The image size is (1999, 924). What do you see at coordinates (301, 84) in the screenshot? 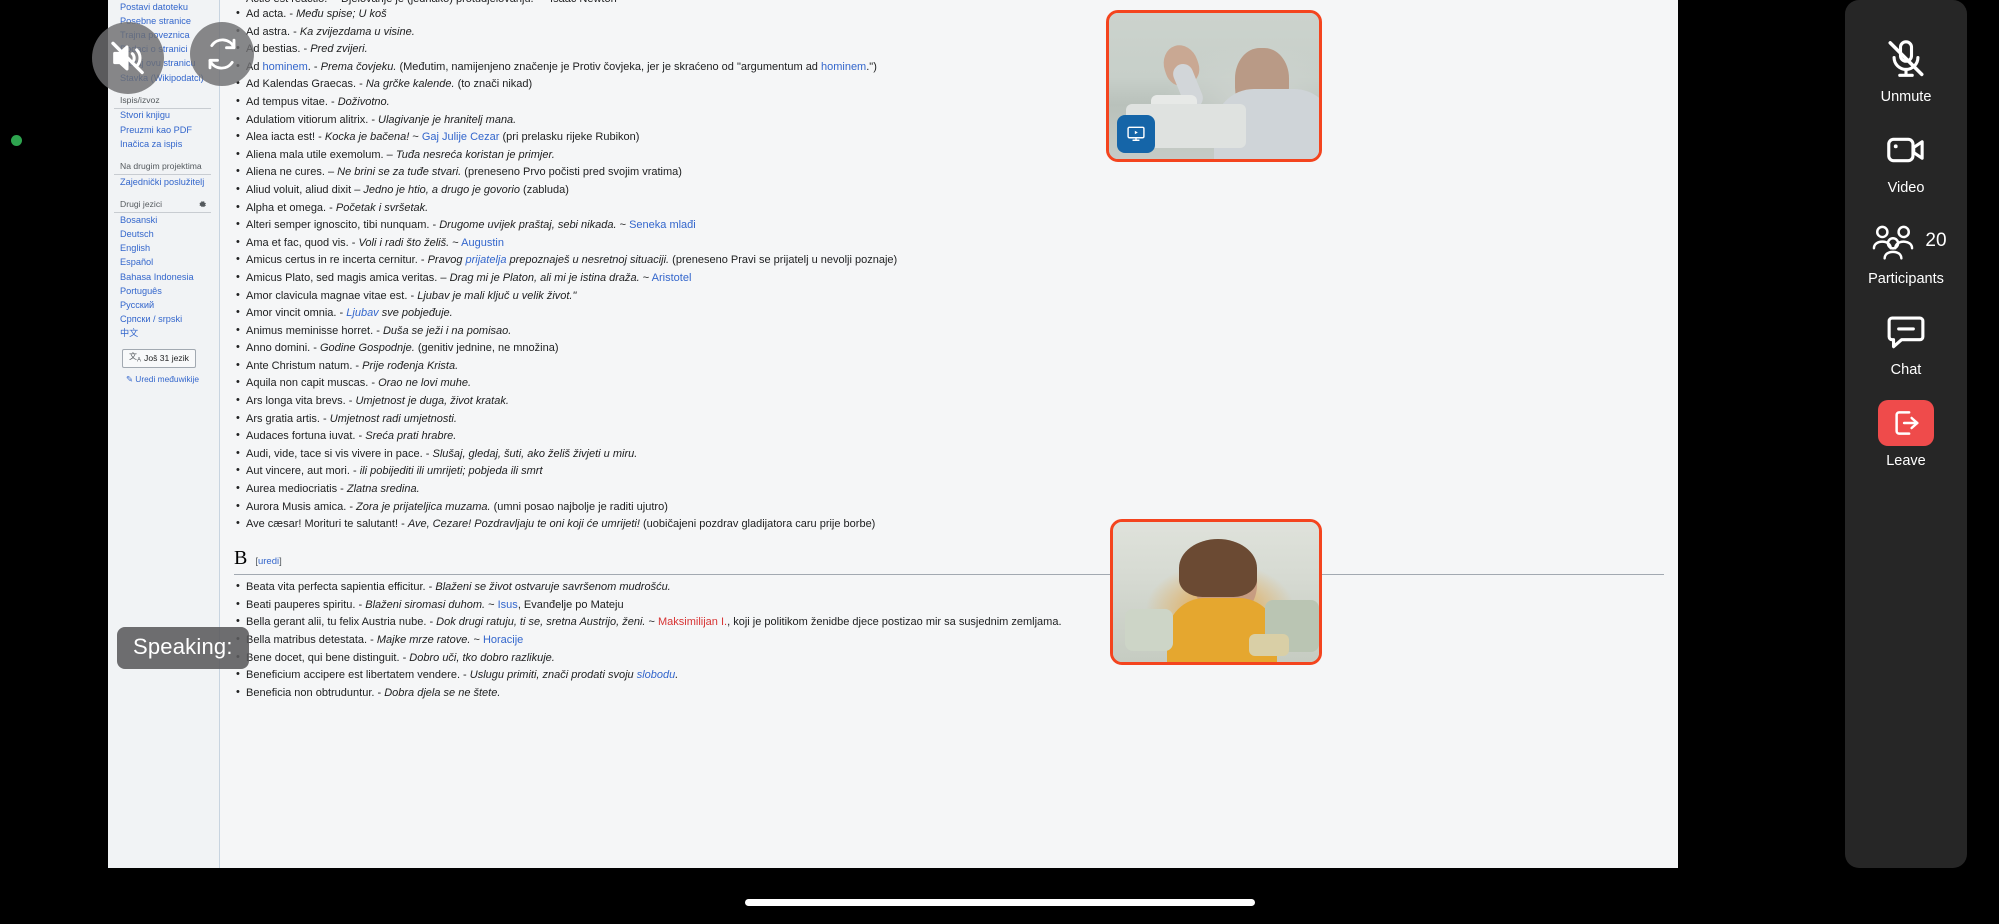
I see `proverb-latin: Ad Kalendas Graecas.` at bounding box center [301, 84].